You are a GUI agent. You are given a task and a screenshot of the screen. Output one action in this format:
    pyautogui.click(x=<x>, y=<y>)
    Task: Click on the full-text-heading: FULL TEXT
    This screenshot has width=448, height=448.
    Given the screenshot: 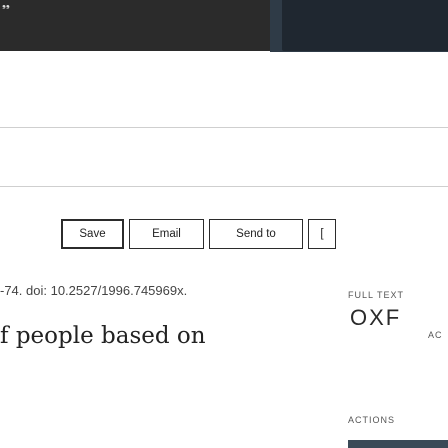 What is the action you would take?
    pyautogui.click(x=376, y=295)
    